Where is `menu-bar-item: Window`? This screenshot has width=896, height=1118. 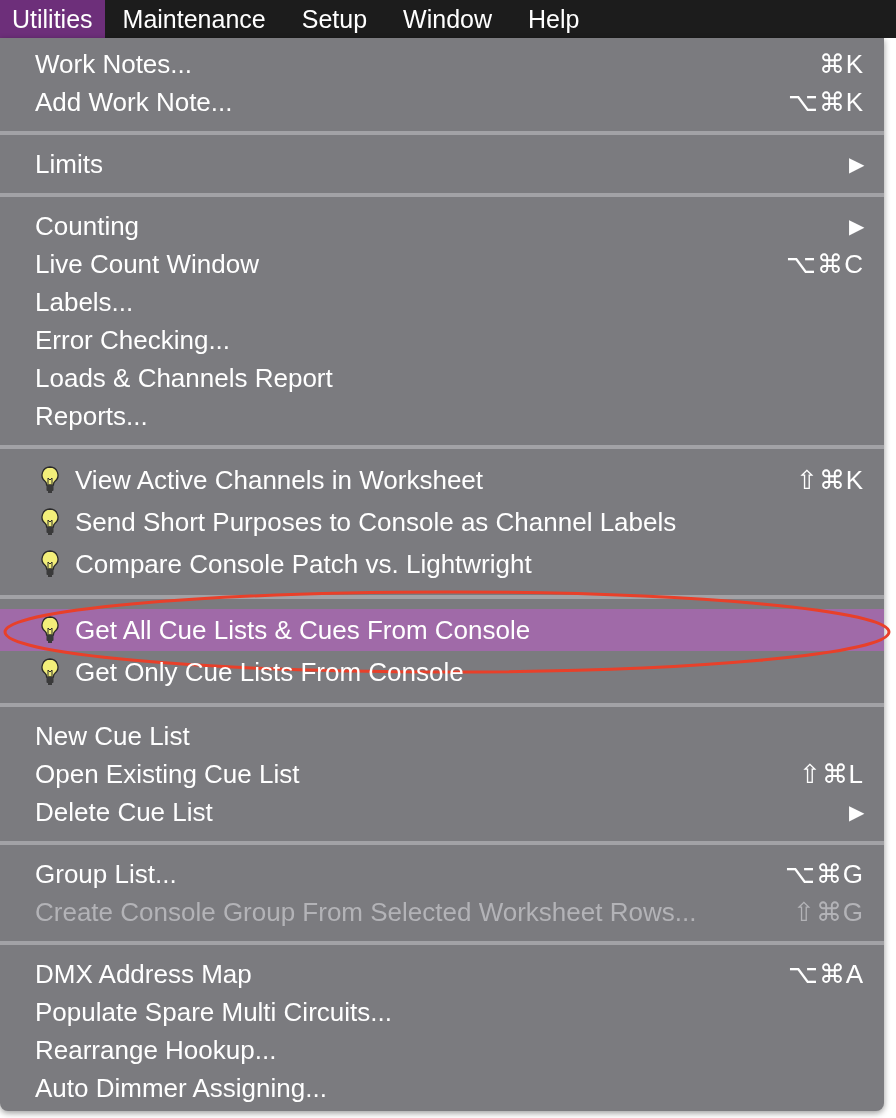 menu-bar-item: Window is located at coordinates (447, 19).